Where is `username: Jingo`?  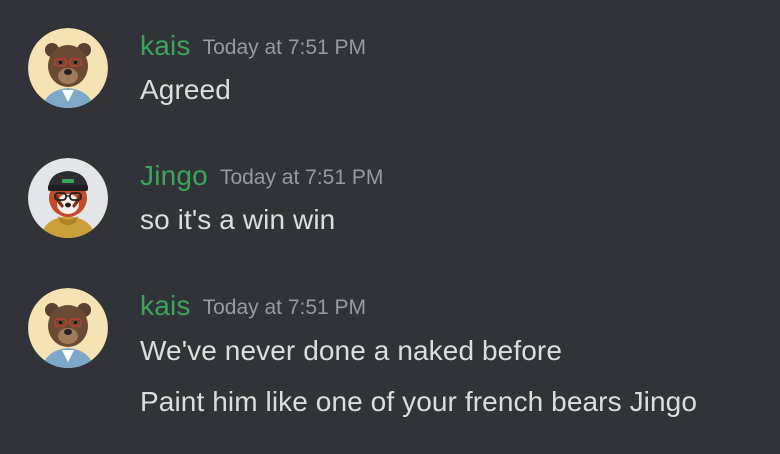 username: Jingo is located at coordinates (174, 175).